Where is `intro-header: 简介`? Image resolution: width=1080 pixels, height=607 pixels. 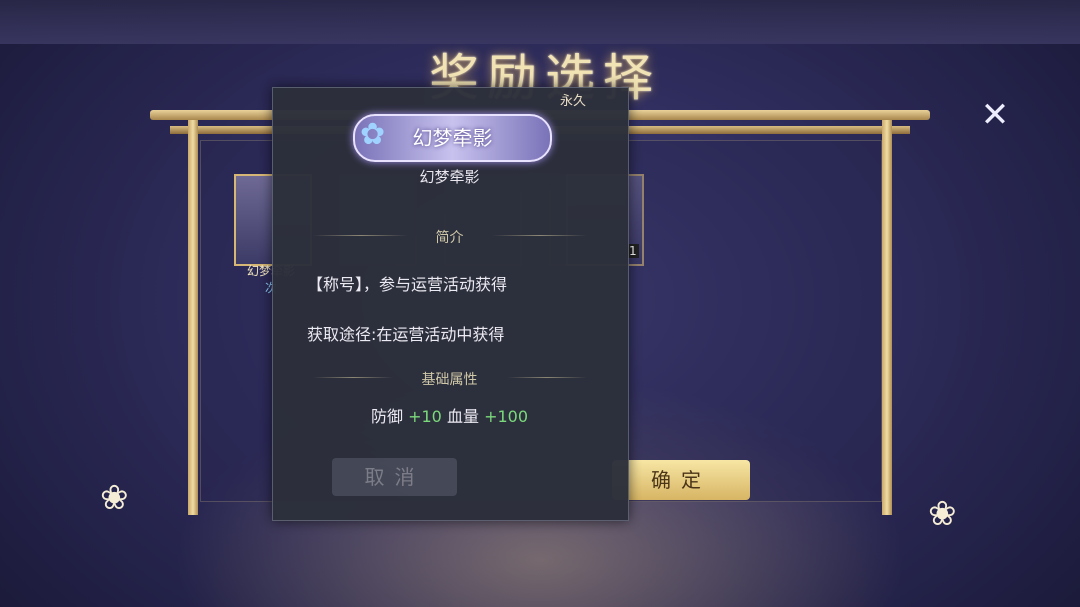 intro-header: 简介 is located at coordinates (449, 238).